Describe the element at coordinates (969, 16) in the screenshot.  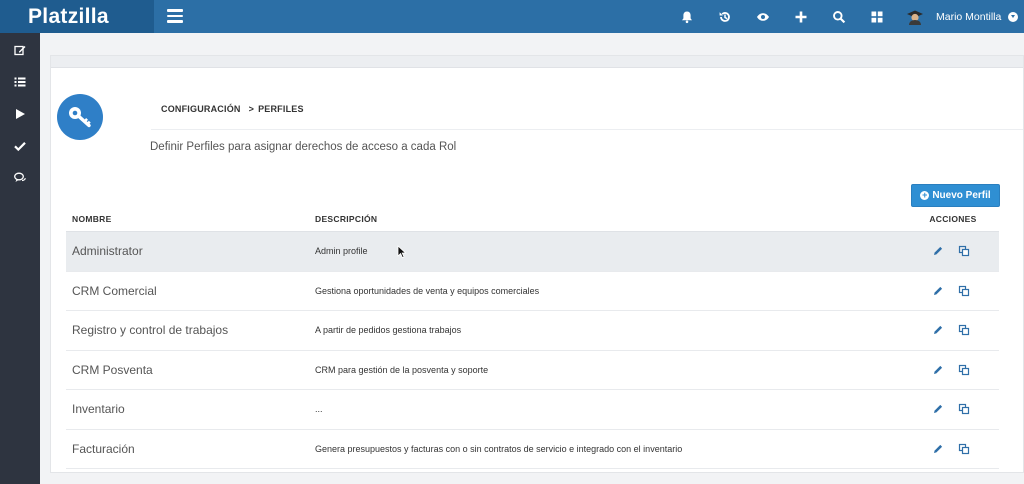
I see `user-name: Mario Montilla` at that location.